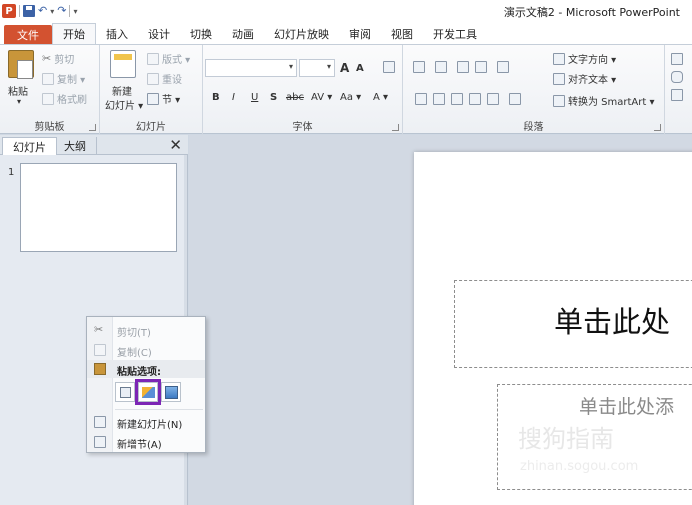 This screenshot has width=692, height=505. What do you see at coordinates (98, 207) in the screenshot?
I see `slide-thumbnail` at bounding box center [98, 207].